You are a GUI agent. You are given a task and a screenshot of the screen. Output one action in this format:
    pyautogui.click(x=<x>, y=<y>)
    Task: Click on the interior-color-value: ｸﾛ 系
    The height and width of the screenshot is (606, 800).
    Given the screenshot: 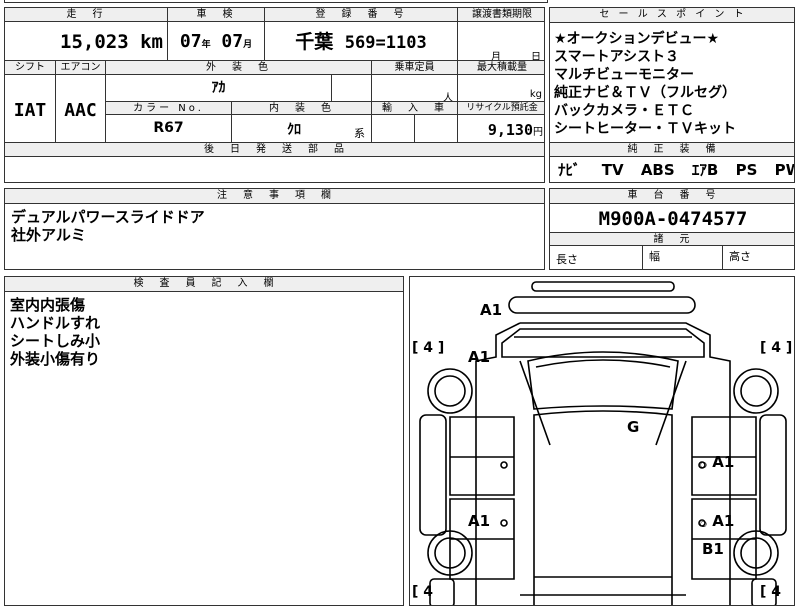 What is the action you would take?
    pyautogui.click(x=301, y=128)
    